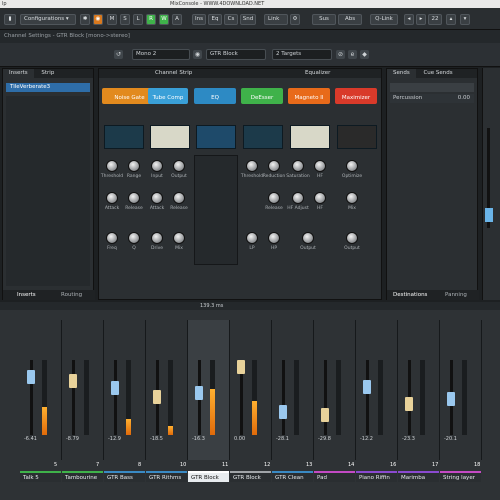 This screenshot has height=500, width=500. What do you see at coordinates (157, 198) in the screenshot?
I see `comp-attack-knob` at bounding box center [157, 198].